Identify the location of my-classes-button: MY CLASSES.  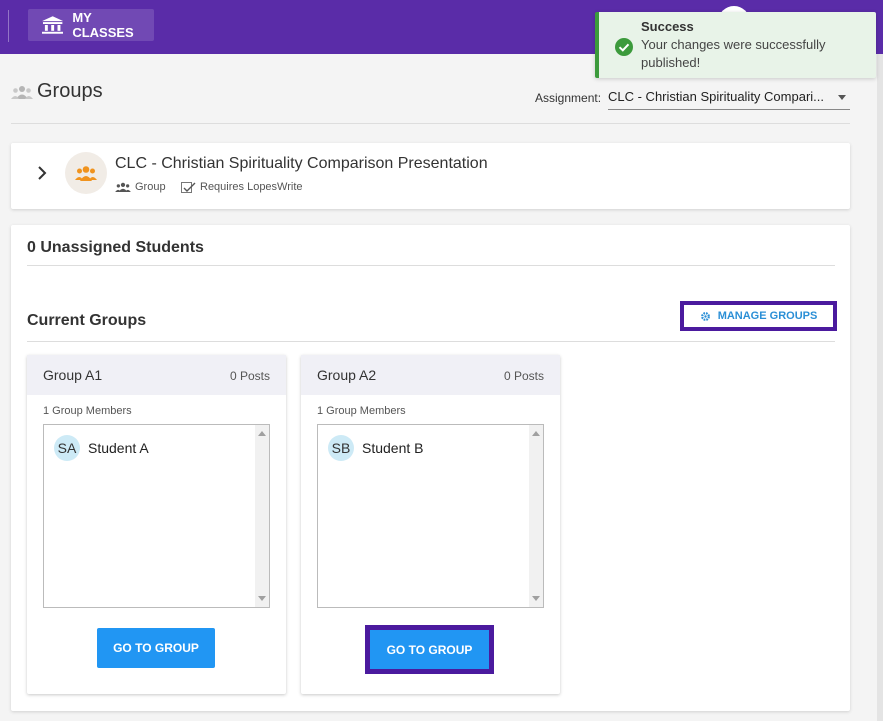
(91, 25).